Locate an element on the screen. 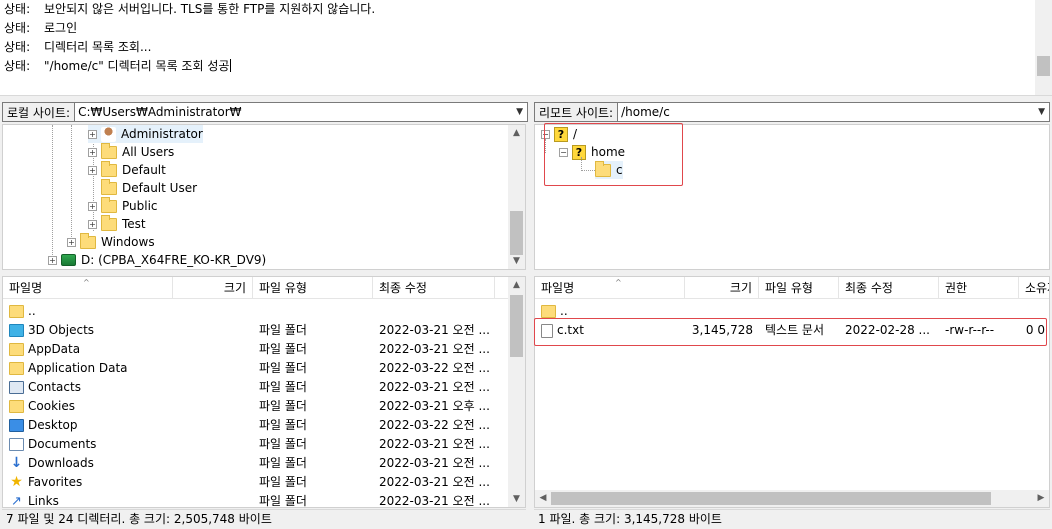 The height and width of the screenshot is (529, 1052). tree-item-label: Default User is located at coordinates (160, 188).